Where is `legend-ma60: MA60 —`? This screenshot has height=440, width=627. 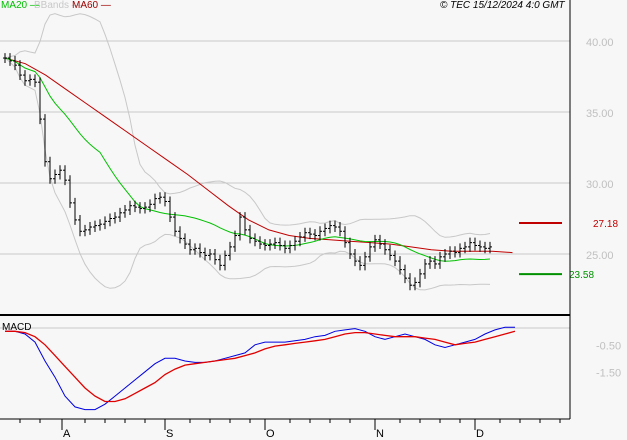
legend-ma60: MA60 — is located at coordinates (91, 5).